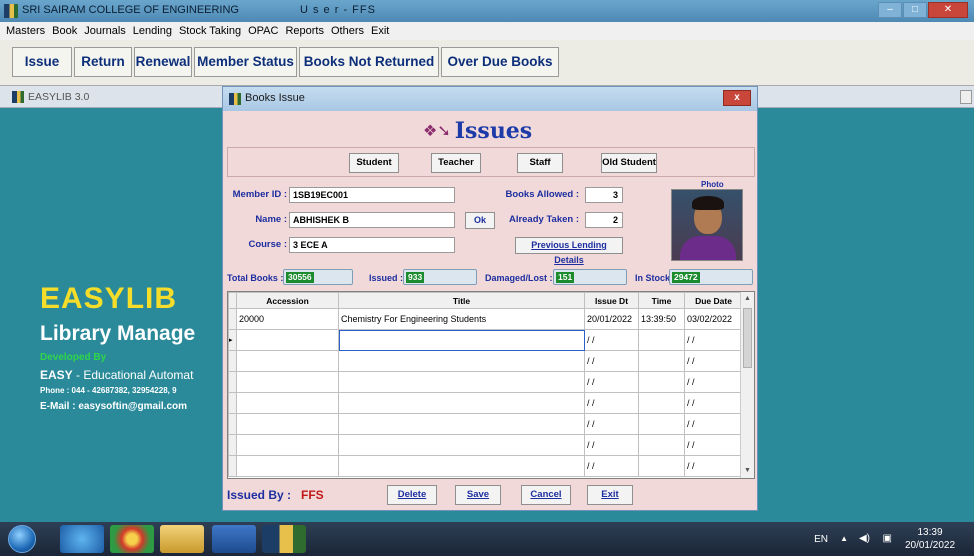  Describe the element at coordinates (234, 539) in the screenshot. I see `word-icon` at that location.